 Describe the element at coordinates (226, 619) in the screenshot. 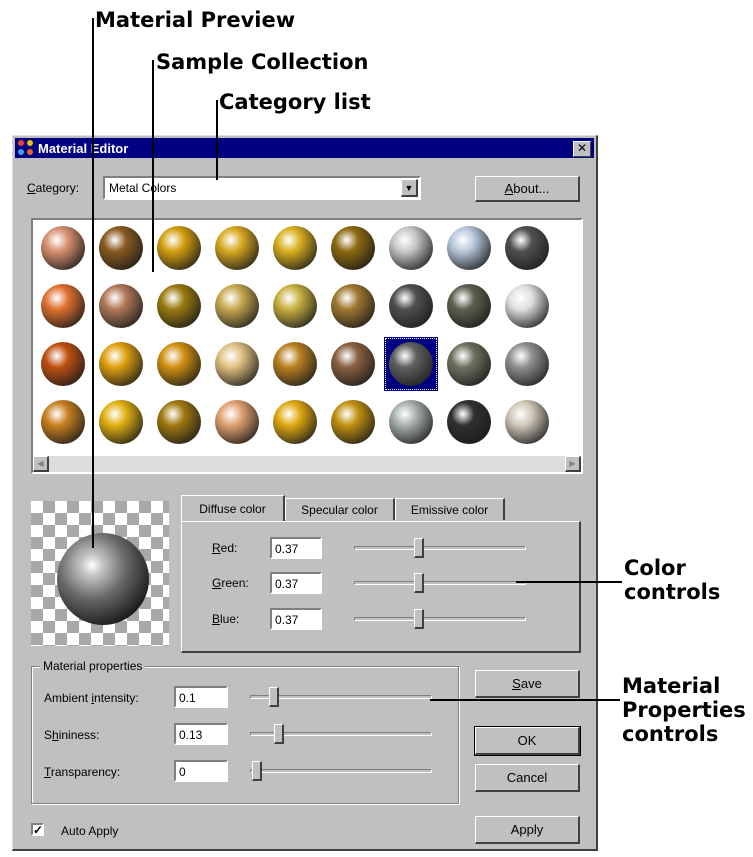

I see `blue-label: Blue:` at that location.